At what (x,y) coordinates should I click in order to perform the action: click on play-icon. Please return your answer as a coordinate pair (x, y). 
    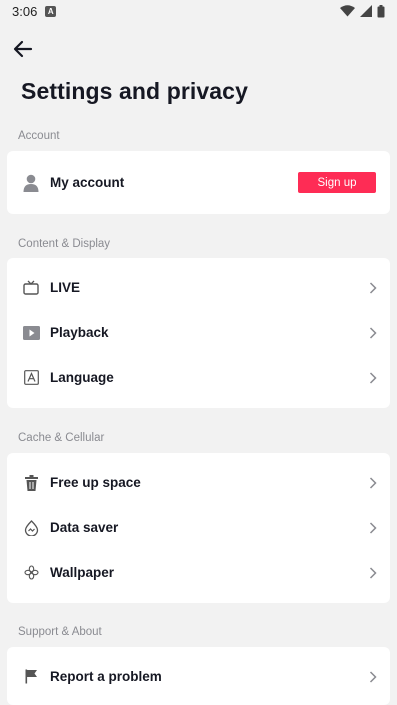
    Looking at the image, I should click on (31, 333).